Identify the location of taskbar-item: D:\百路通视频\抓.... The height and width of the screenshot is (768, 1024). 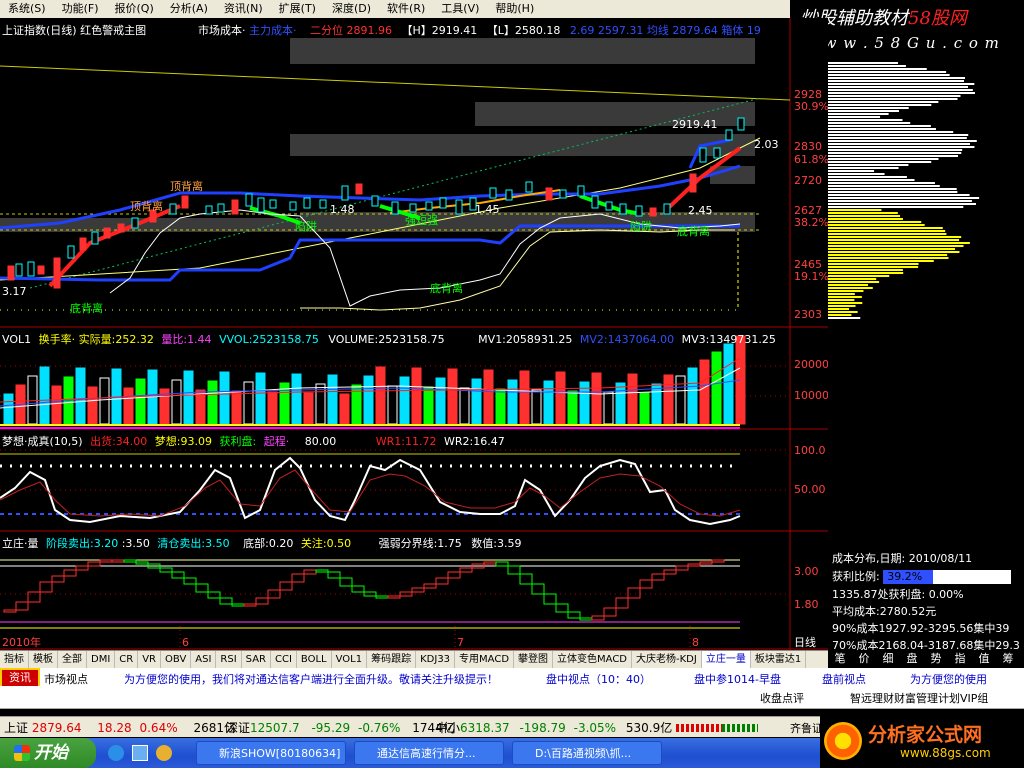
(587, 753).